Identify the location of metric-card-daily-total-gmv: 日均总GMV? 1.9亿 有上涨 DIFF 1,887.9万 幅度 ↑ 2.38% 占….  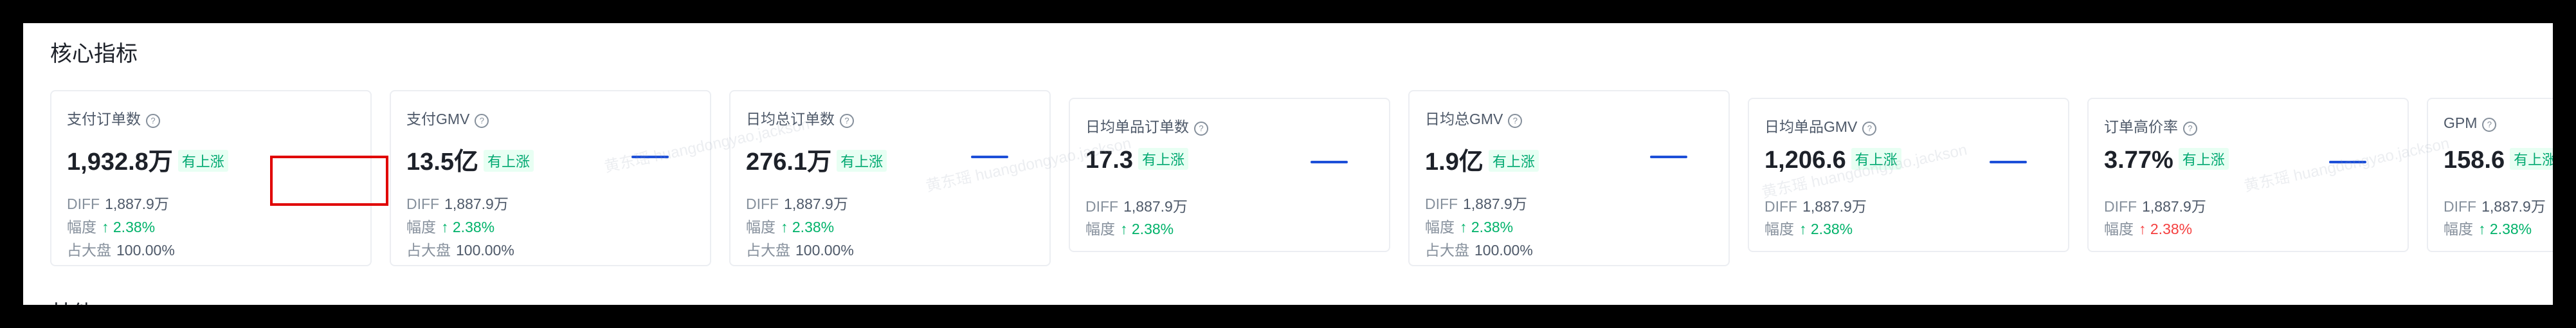
(1569, 178).